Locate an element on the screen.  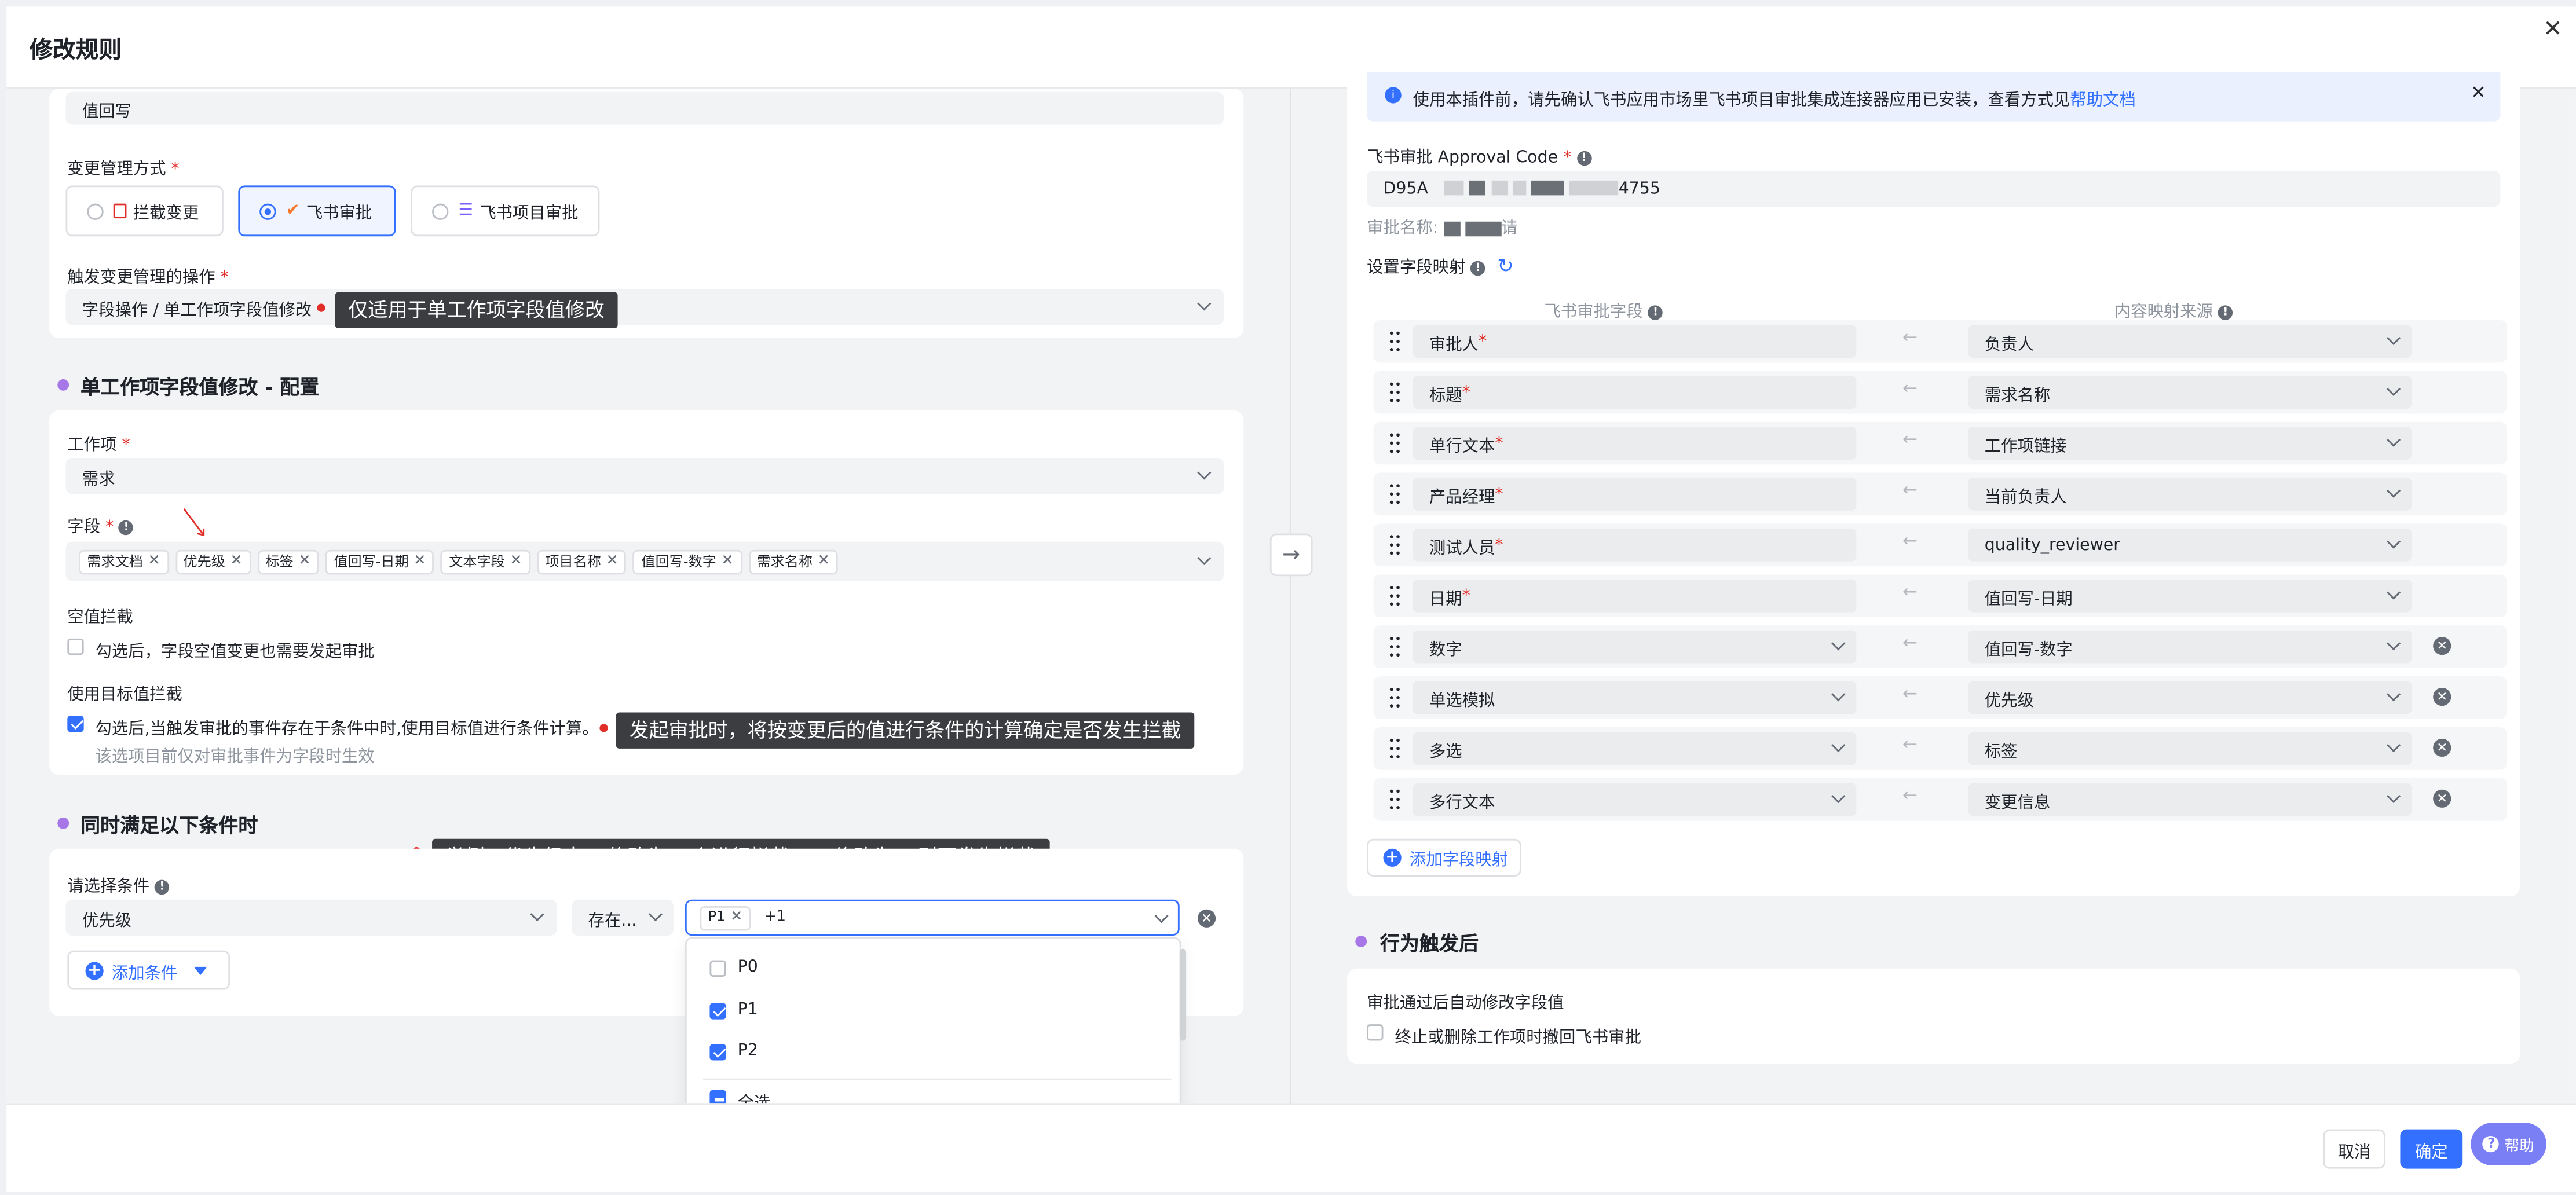
mapping-source-select: 变更信息 is located at coordinates (2190, 800).